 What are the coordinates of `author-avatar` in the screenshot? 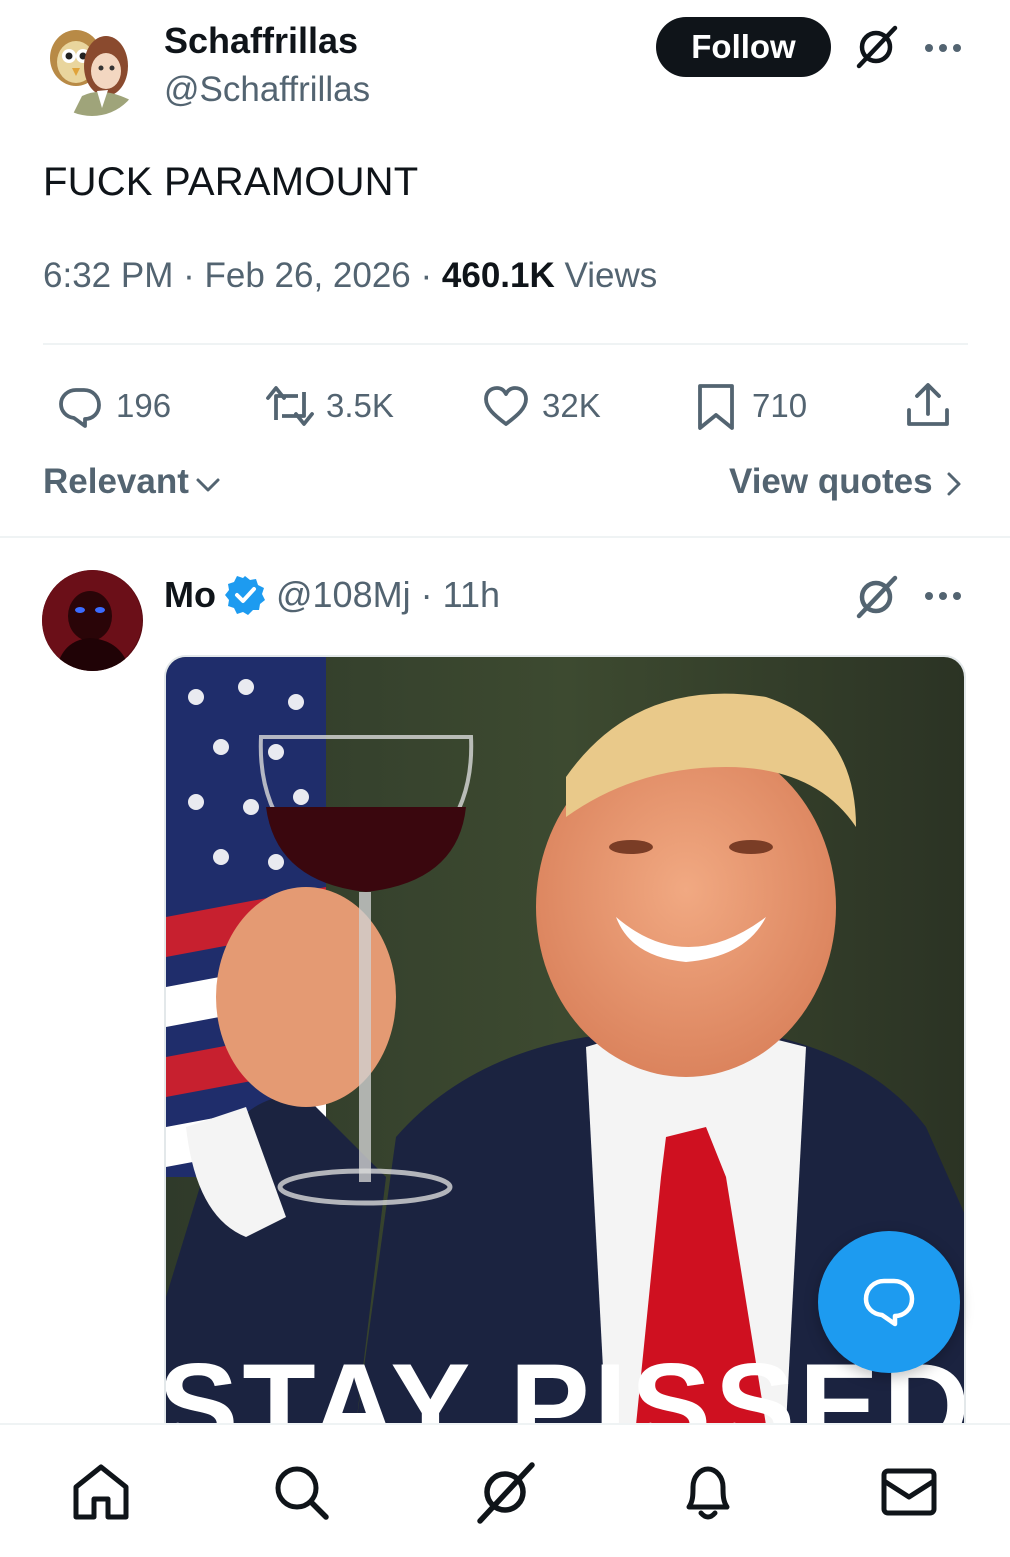 It's located at (92, 66).